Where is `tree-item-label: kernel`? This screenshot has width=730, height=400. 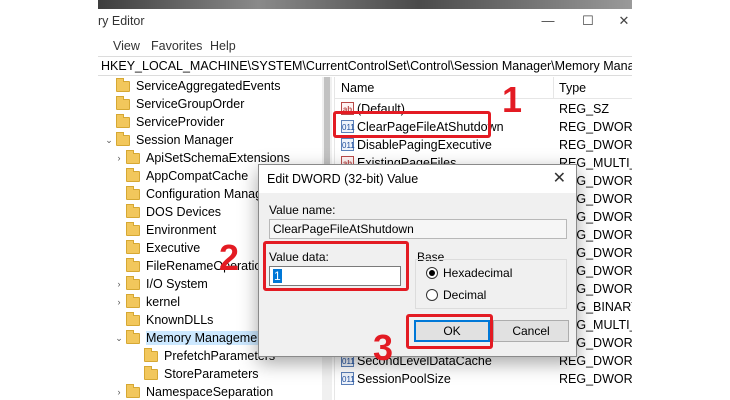 tree-item-label: kernel is located at coordinates (163, 302).